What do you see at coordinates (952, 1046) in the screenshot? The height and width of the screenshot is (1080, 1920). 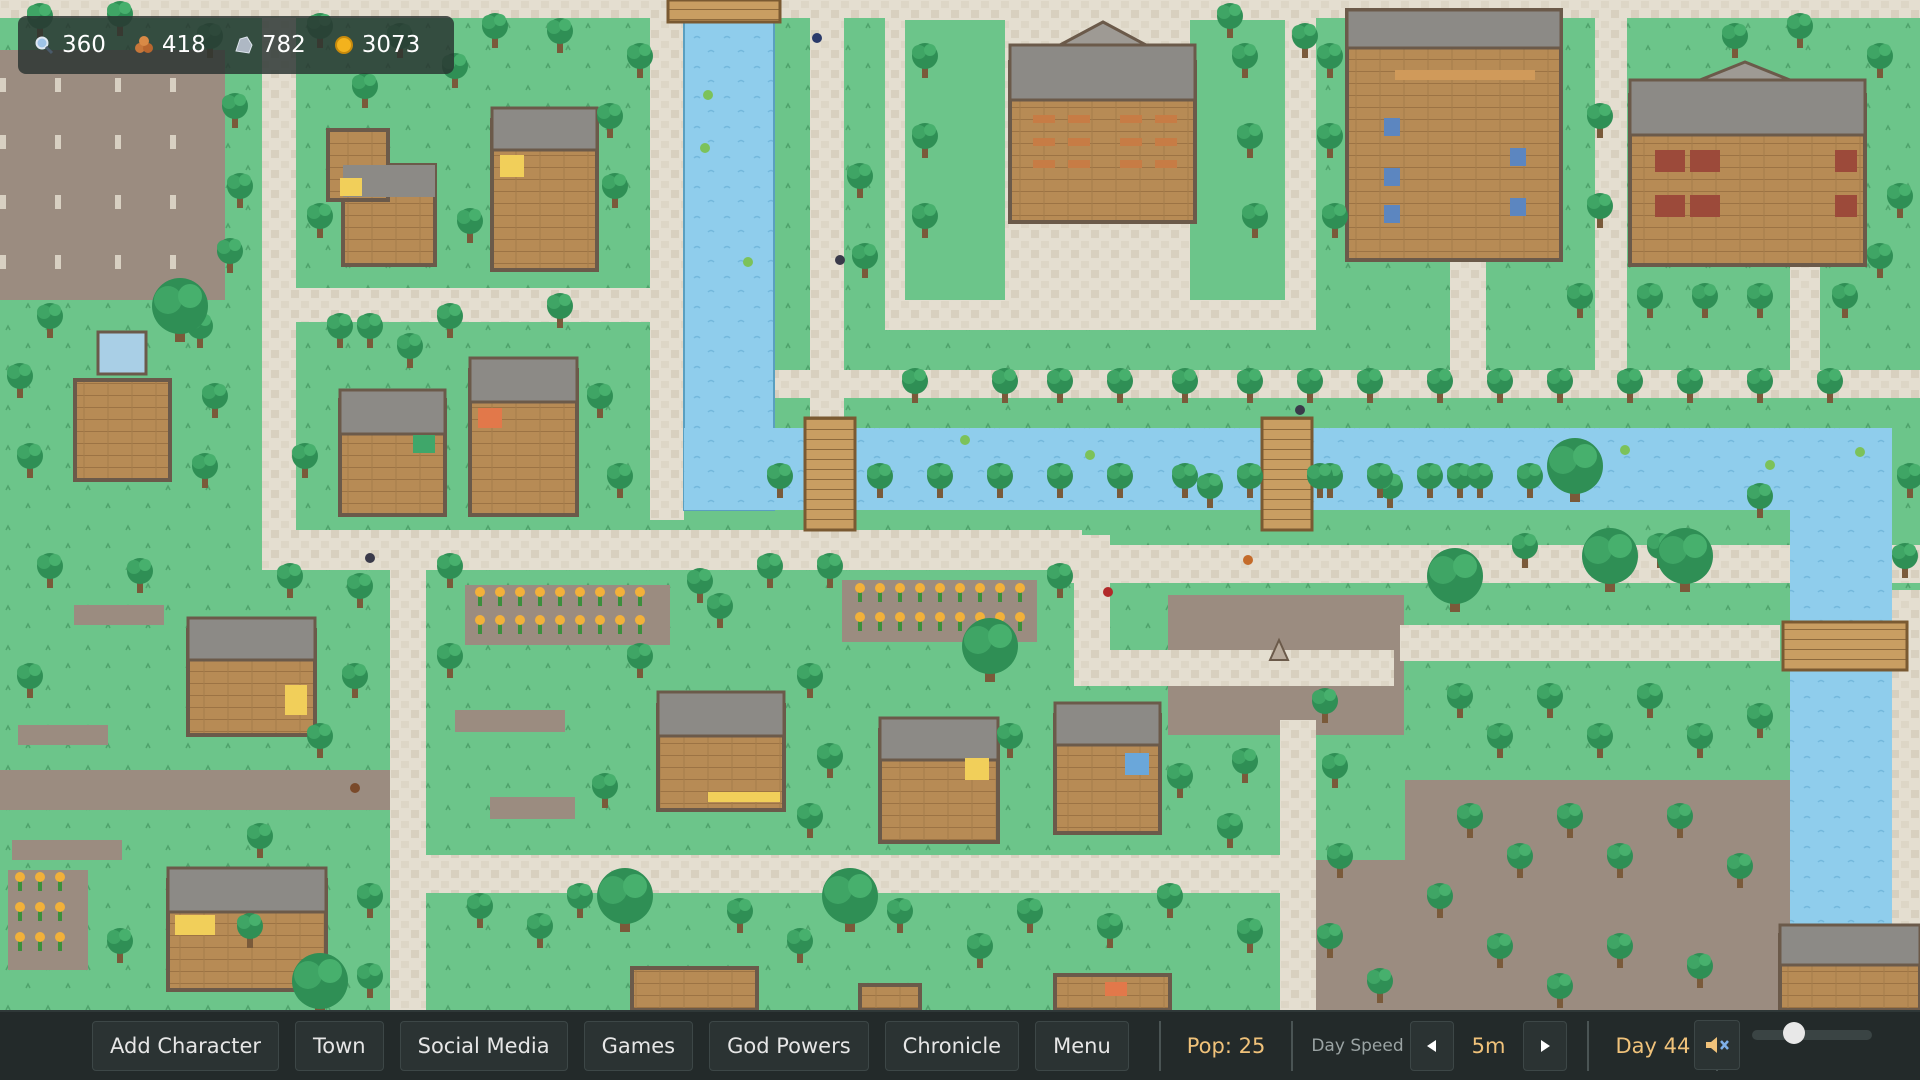 I see `chronicle-button: Chronicle` at bounding box center [952, 1046].